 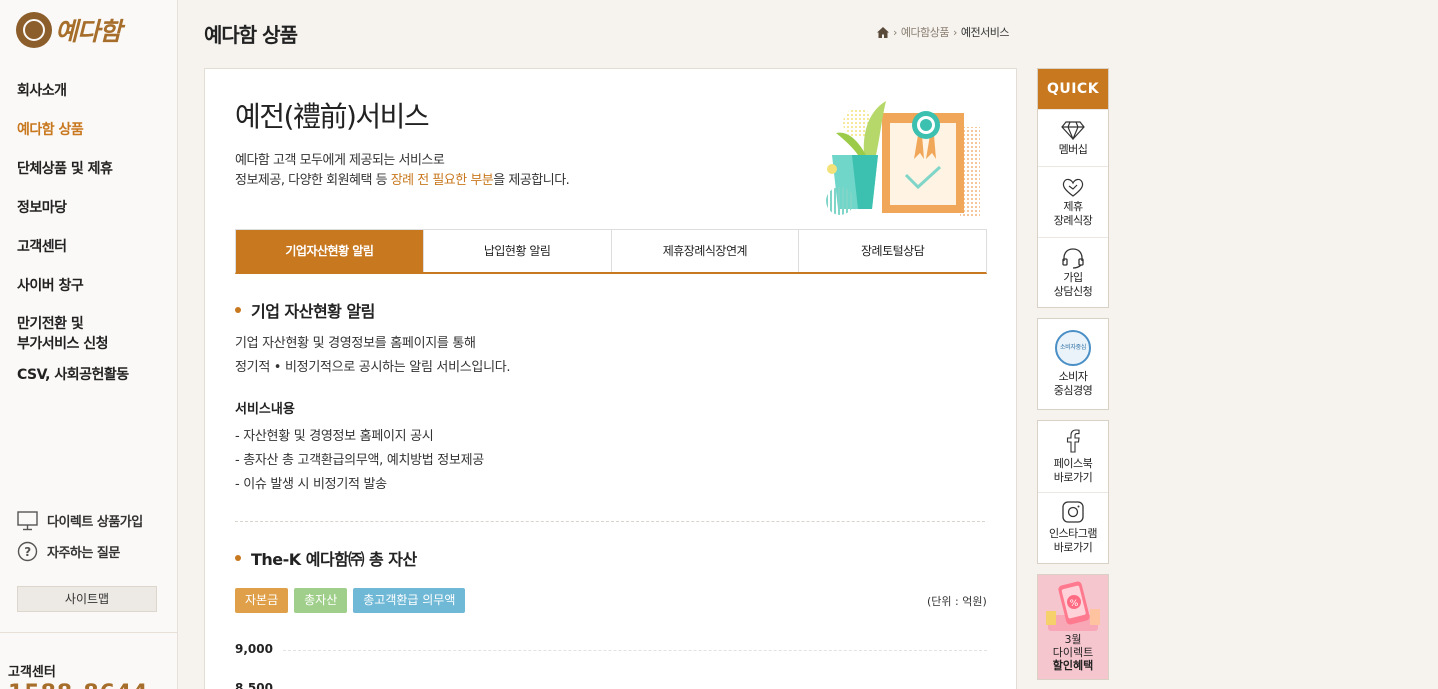 I want to click on faq-label: 자주하는 질문, so click(x=83, y=553).